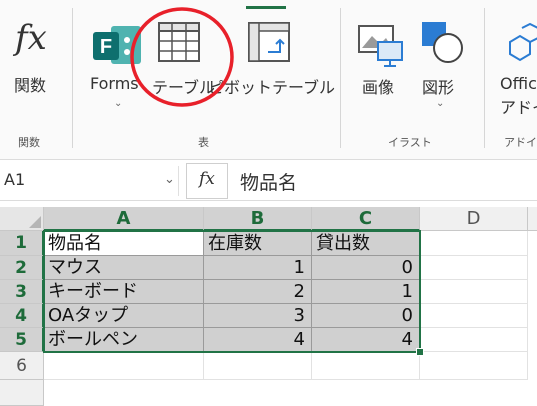 This screenshot has height=406, width=537. Describe the element at coordinates (268, 200) in the screenshot. I see `formula-bar-bottom-line` at that location.